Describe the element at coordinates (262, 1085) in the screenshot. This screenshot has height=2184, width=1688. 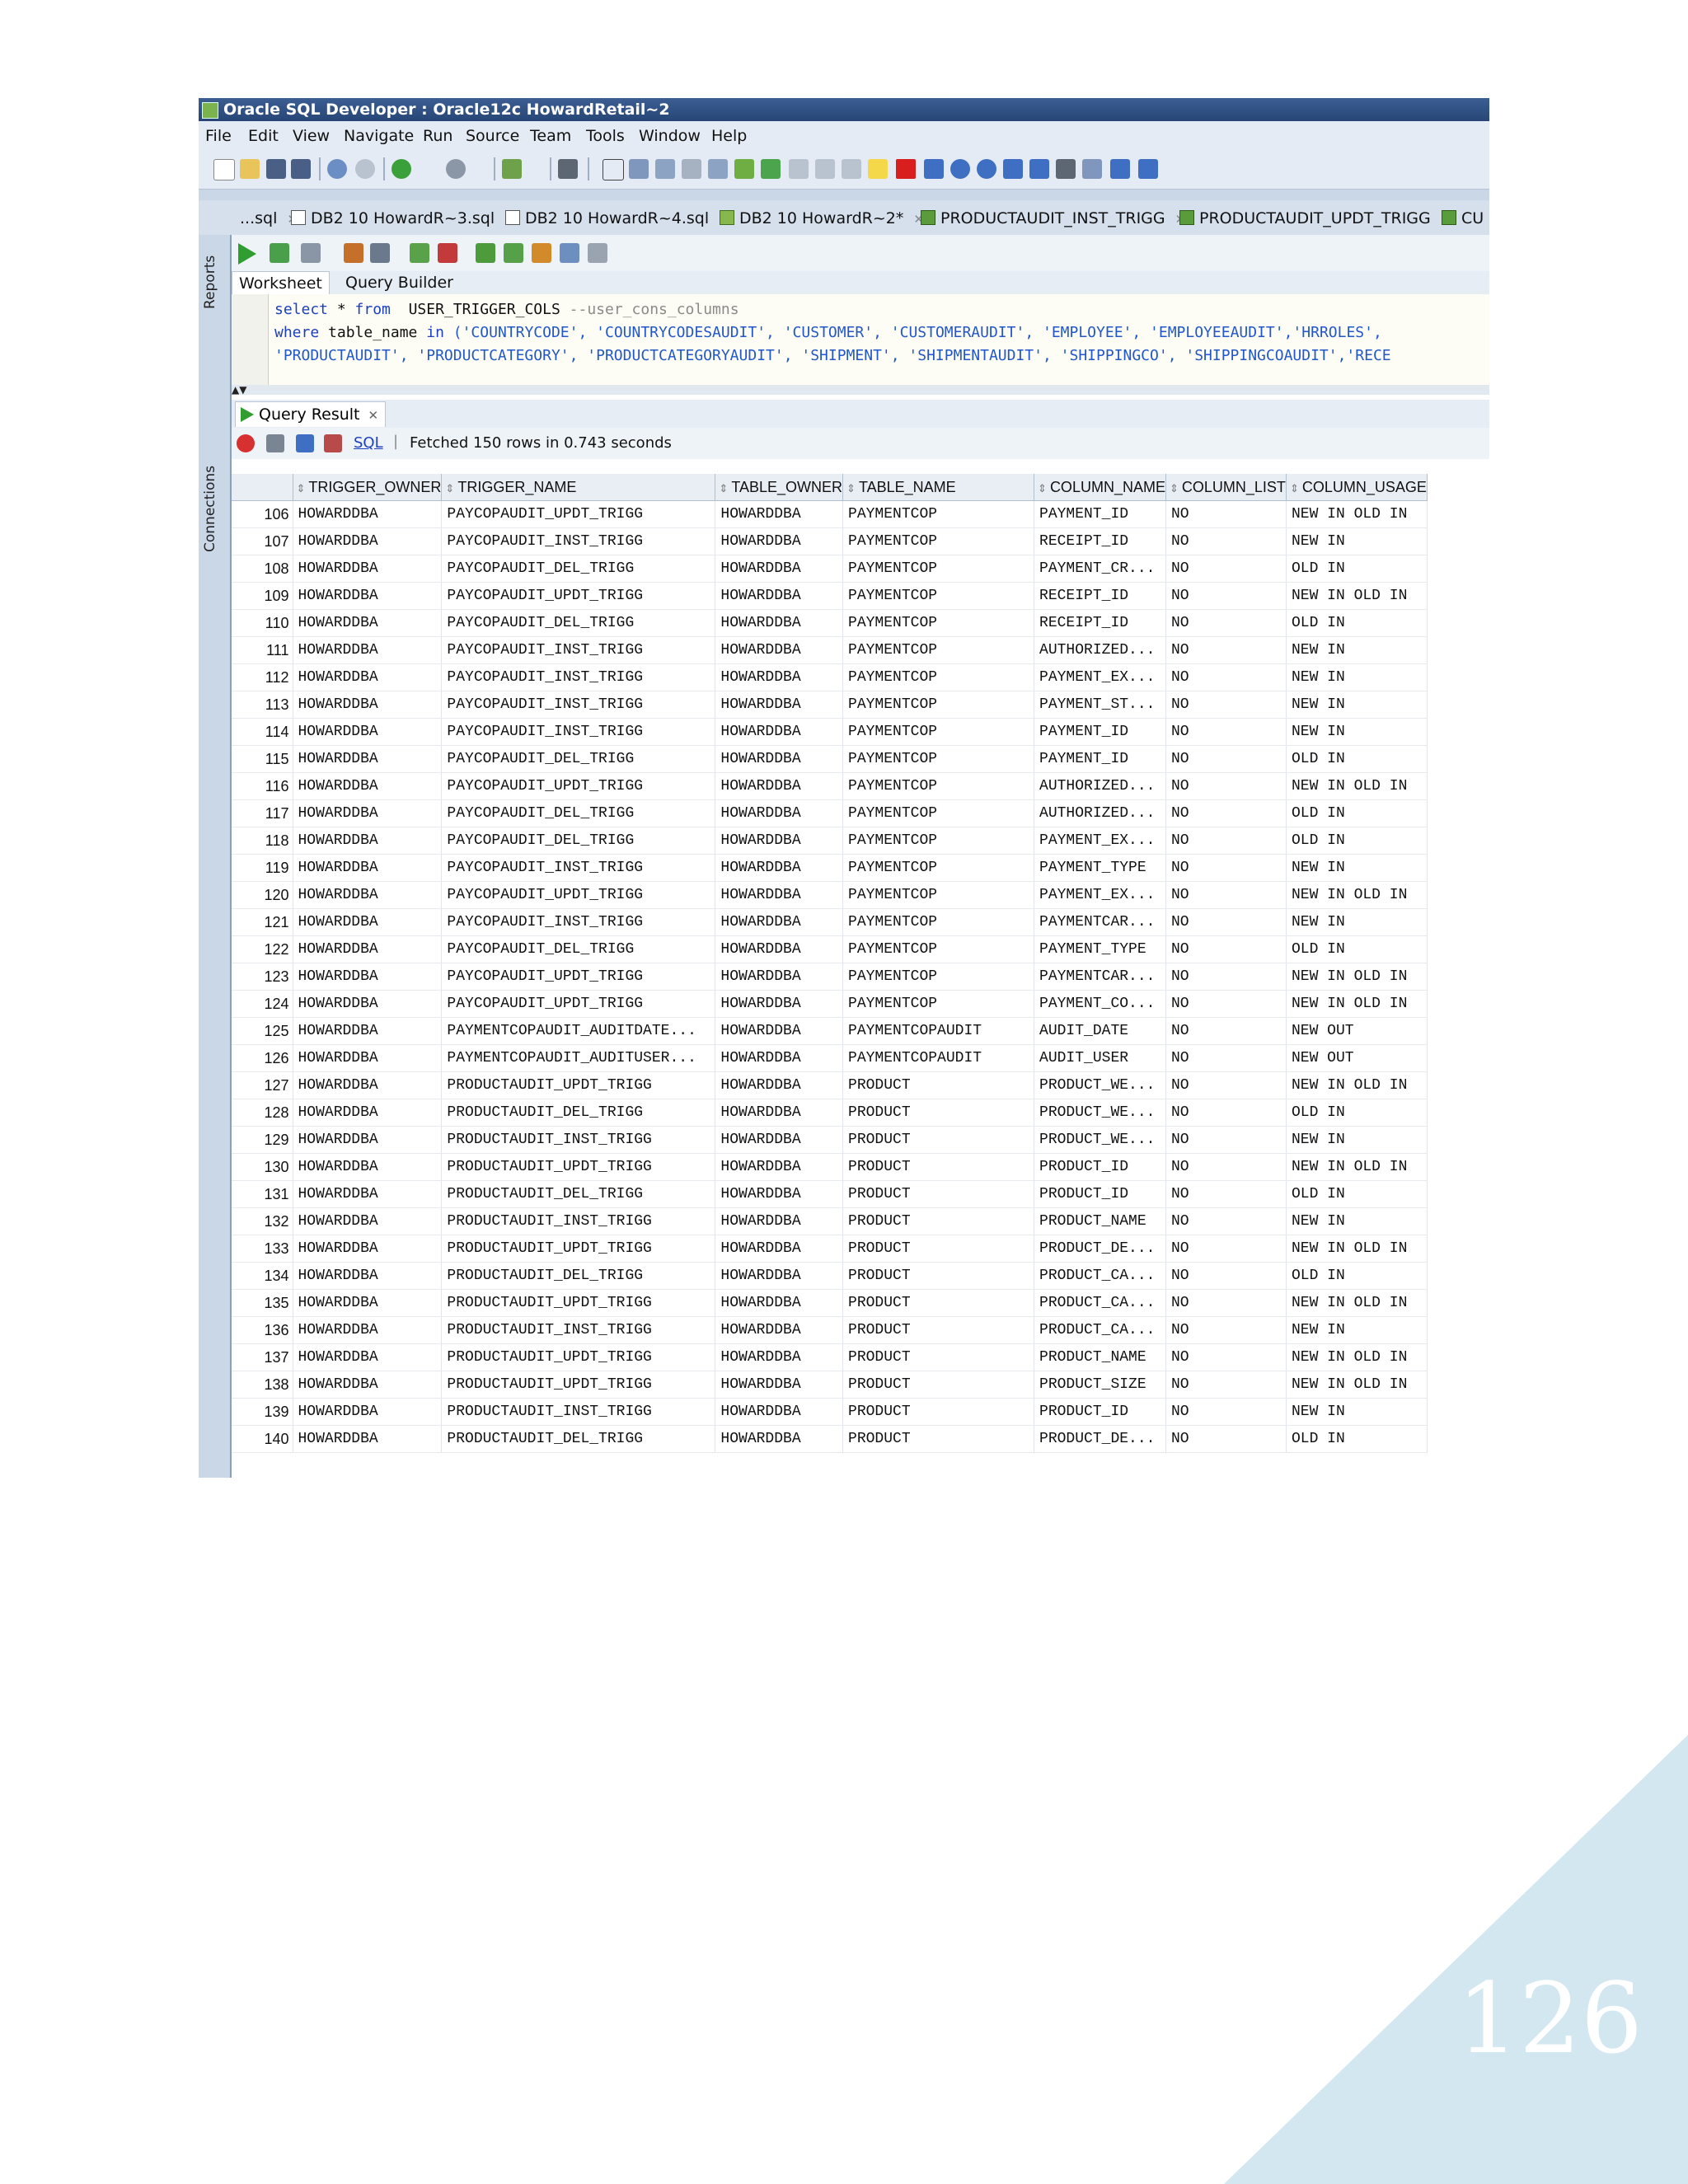
I see `row-number: 127` at that location.